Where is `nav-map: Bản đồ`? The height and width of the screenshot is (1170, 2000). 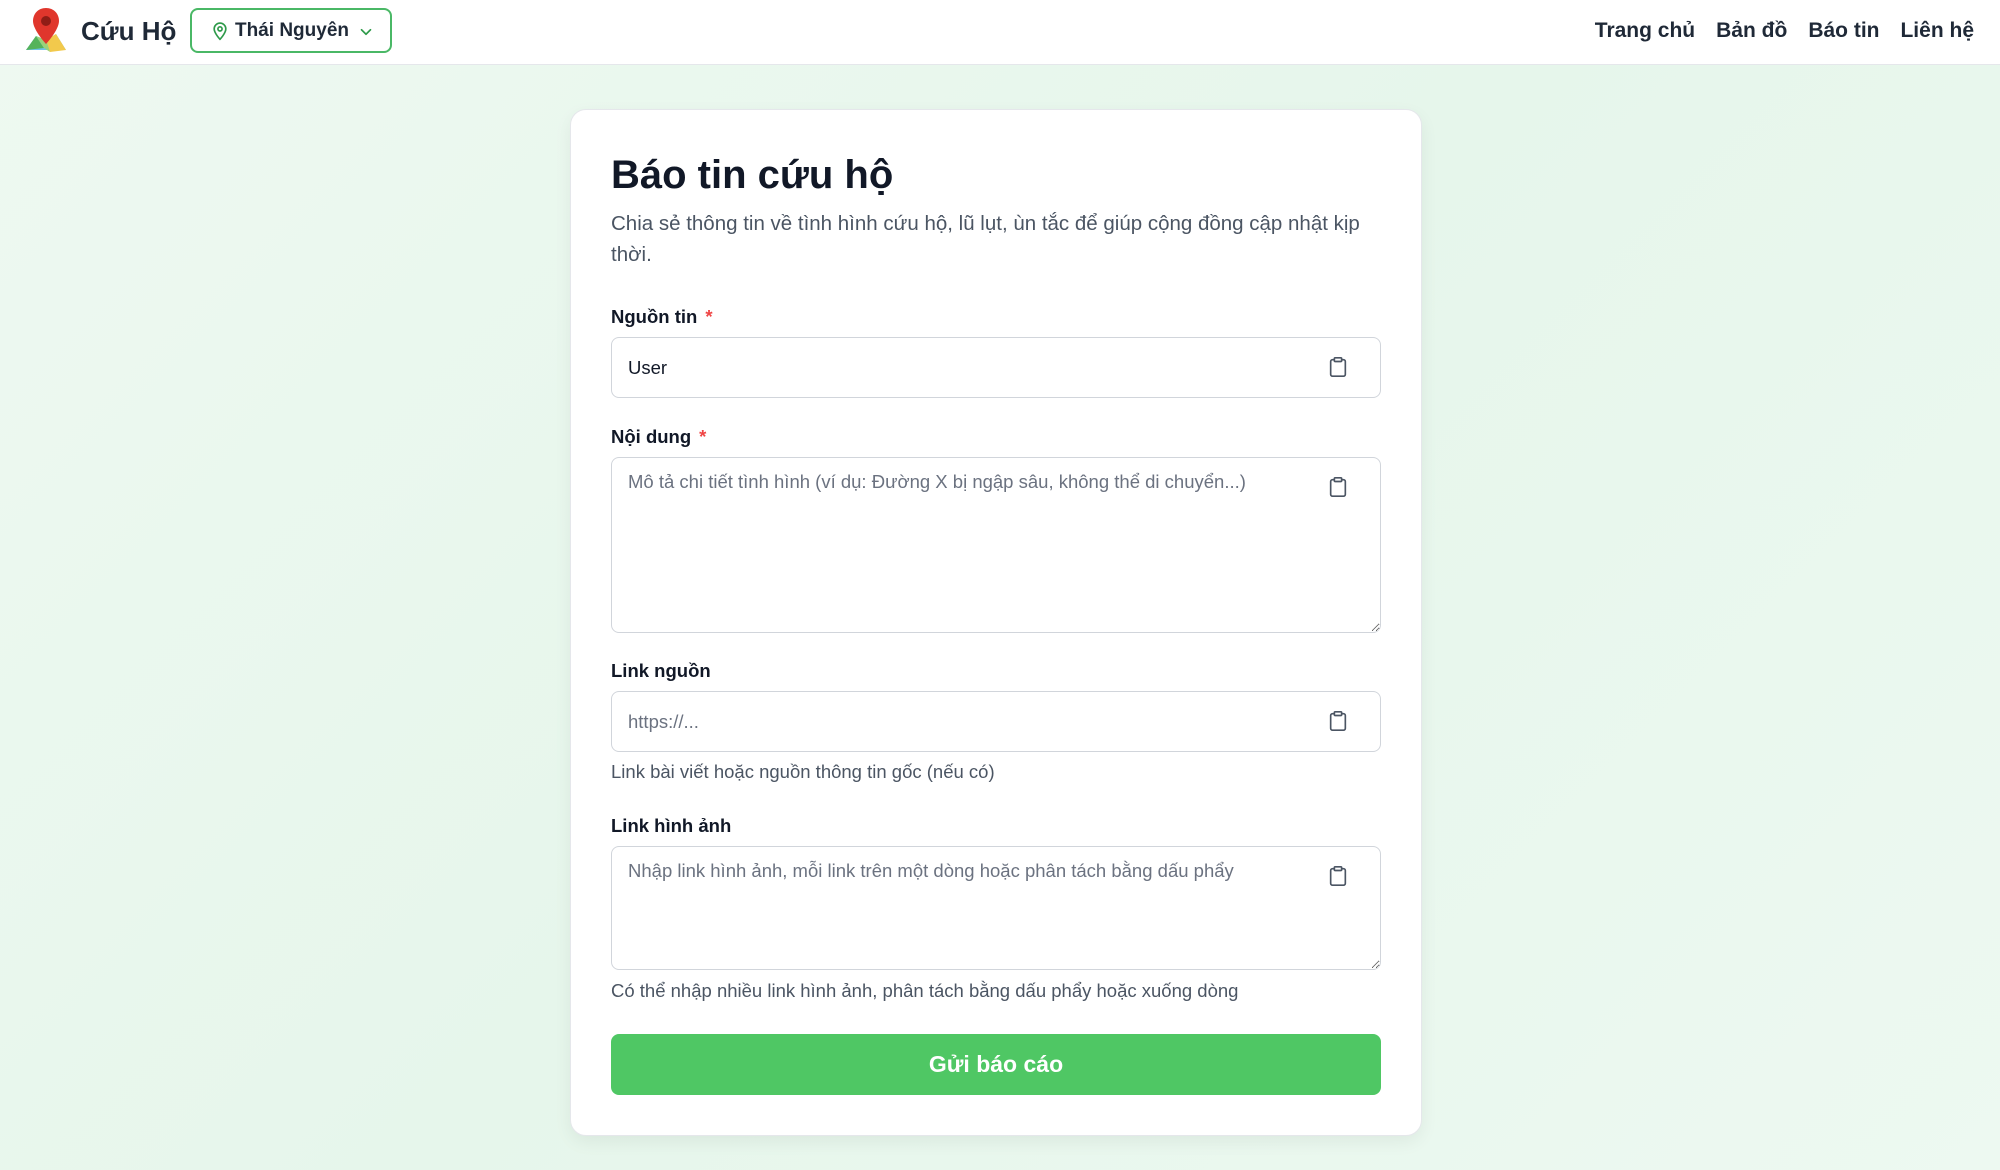
nav-map: Bản đồ is located at coordinates (1751, 31).